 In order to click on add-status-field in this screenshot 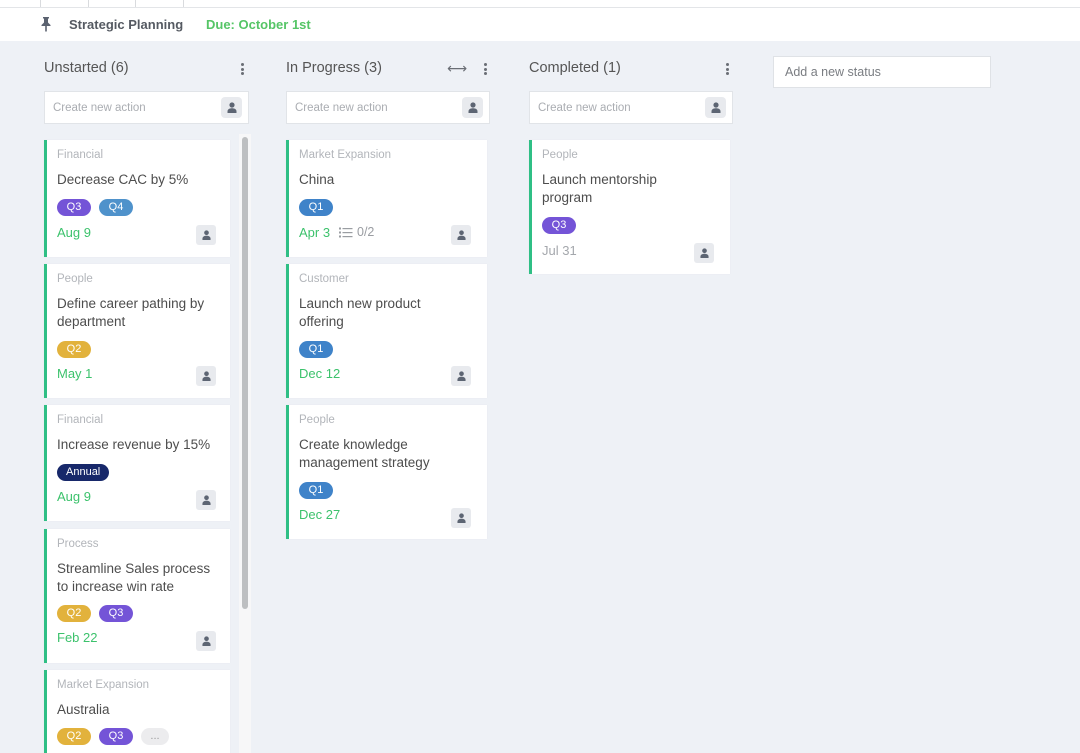, I will do `click(882, 72)`.